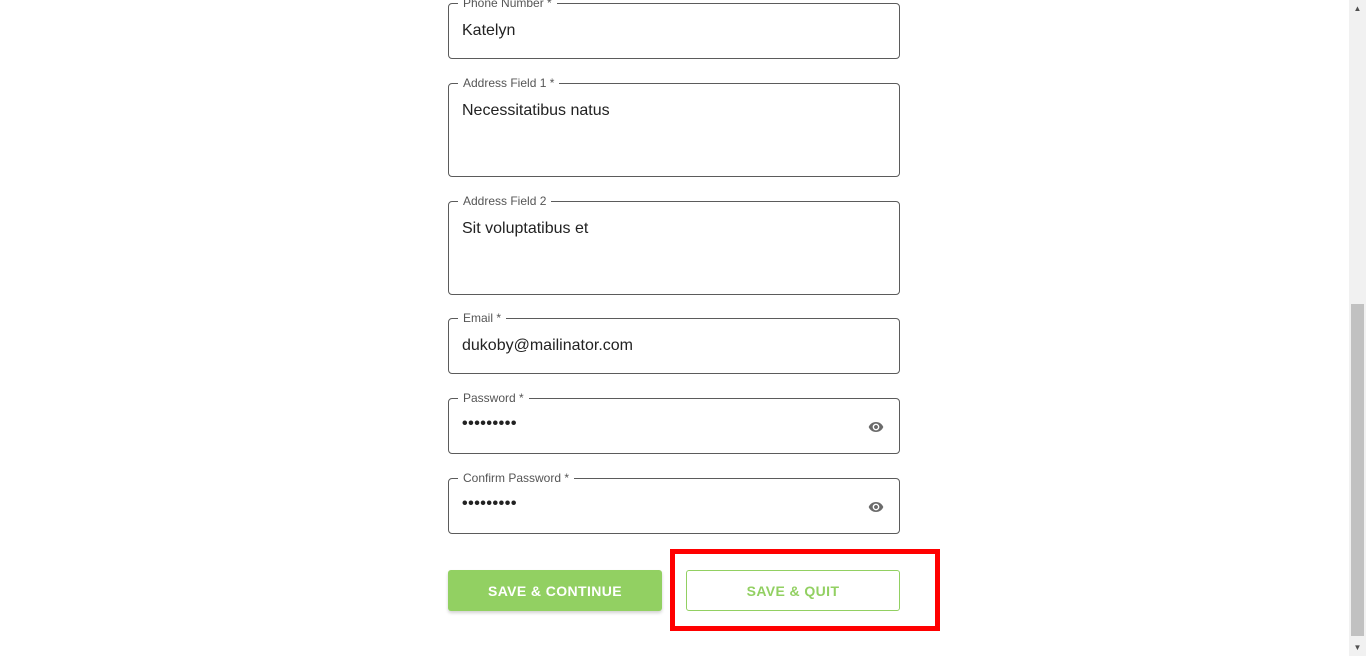 The width and height of the screenshot is (1366, 656). I want to click on confirm-password-label: Confirm Password *, so click(516, 478).